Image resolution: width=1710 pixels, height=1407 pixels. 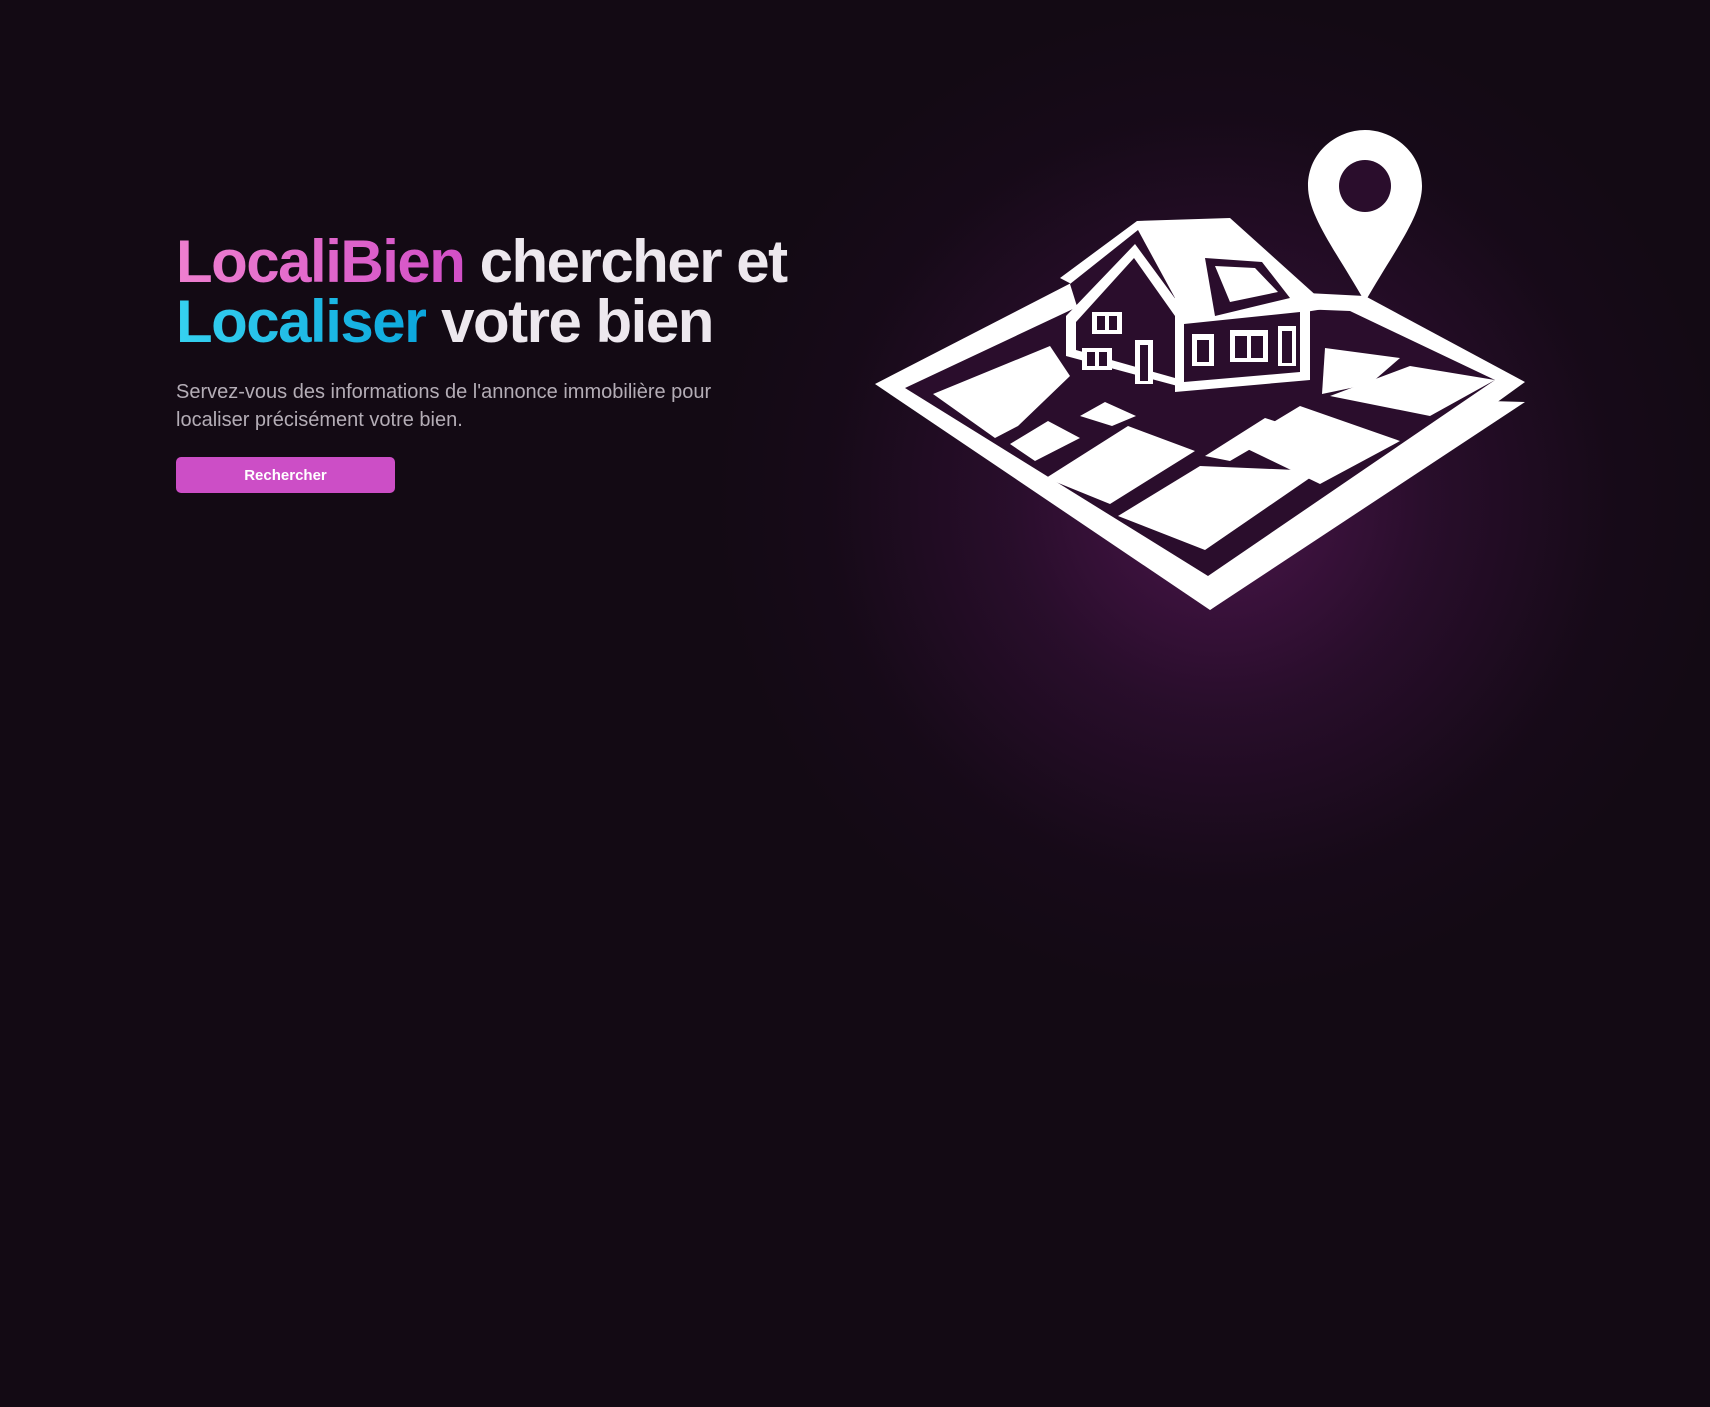 I want to click on house-icon, so click(x=1195, y=305).